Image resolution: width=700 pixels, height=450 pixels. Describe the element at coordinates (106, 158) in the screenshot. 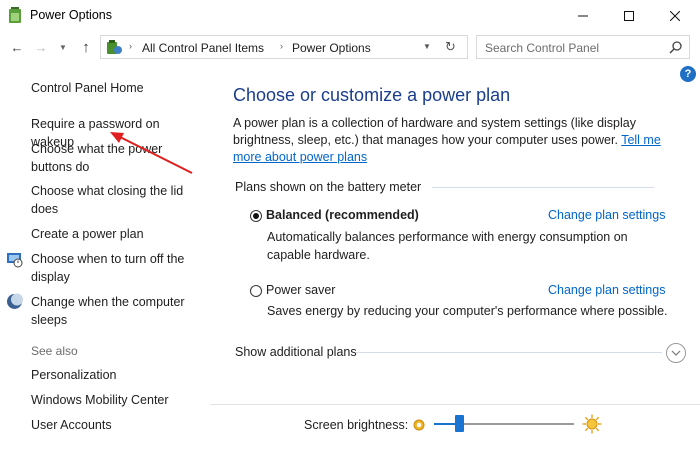

I see `sidebar-link-power-buttons: Choose what the power buttons do` at that location.